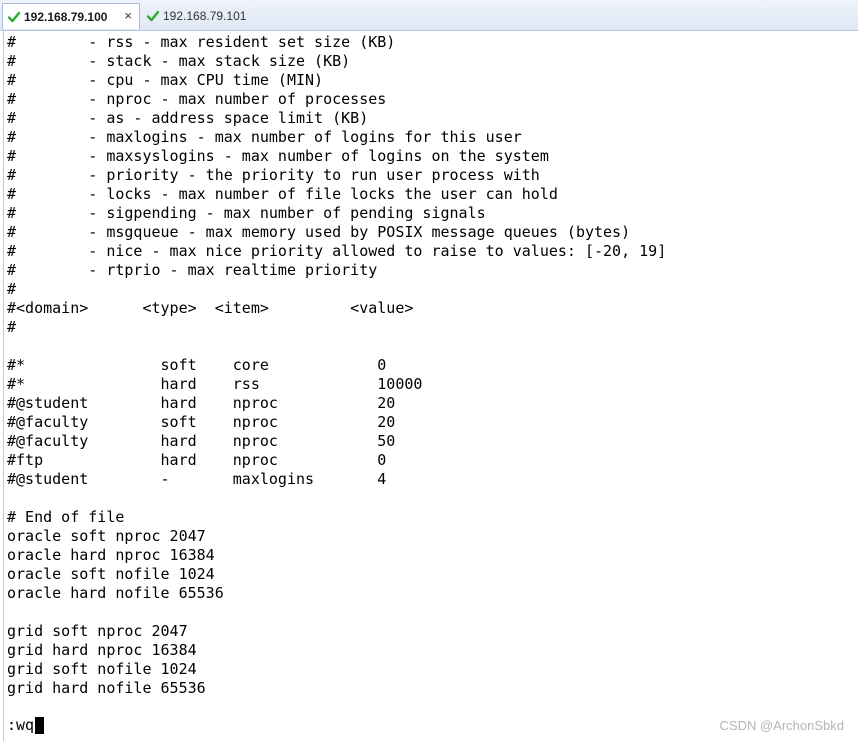 The height and width of the screenshot is (741, 858). What do you see at coordinates (111, 555) in the screenshot?
I see `terminal-line: oracle hard nproc 16384` at bounding box center [111, 555].